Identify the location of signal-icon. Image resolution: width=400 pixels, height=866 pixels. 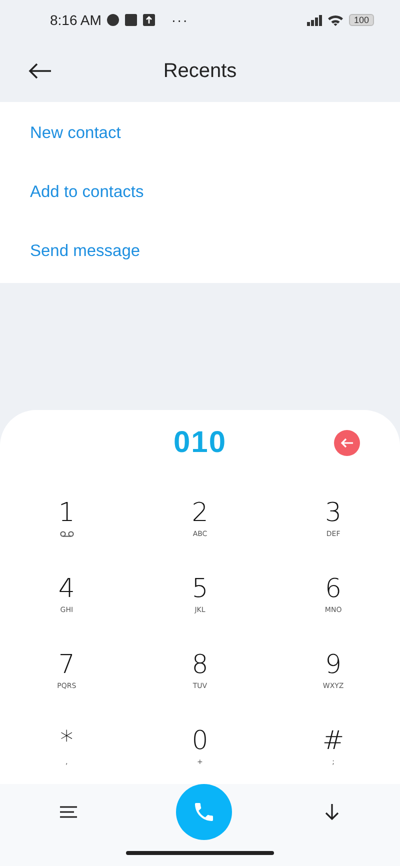
(314, 20).